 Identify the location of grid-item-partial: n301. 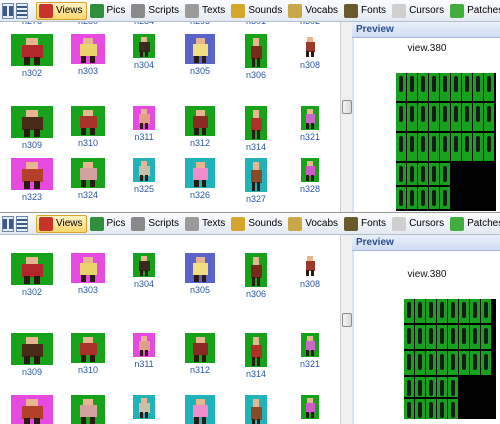
(256, 24).